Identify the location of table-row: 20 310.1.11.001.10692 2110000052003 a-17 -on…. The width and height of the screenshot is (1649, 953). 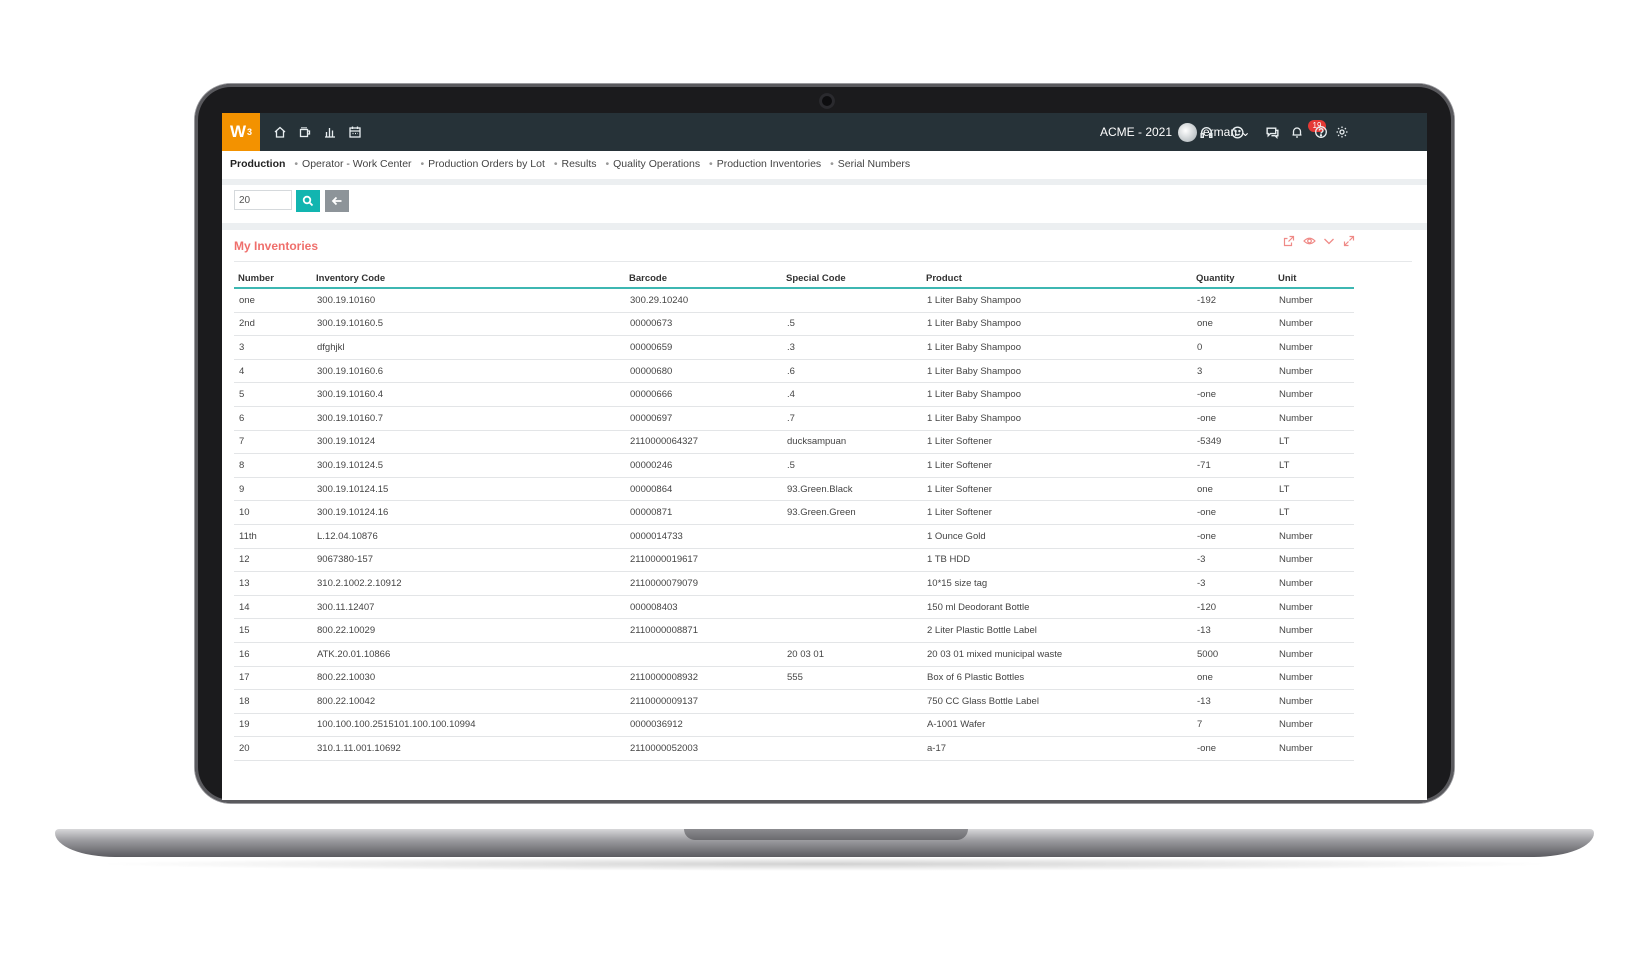
(794, 748).